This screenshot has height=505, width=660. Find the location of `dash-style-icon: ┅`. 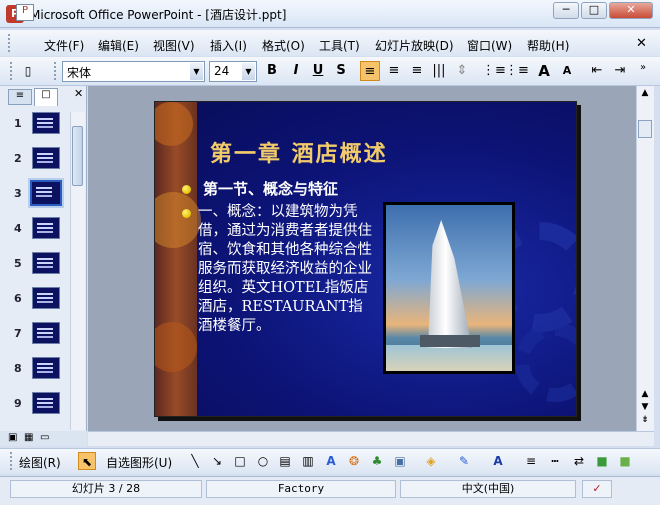

dash-style-icon: ┅ is located at coordinates (555, 461).